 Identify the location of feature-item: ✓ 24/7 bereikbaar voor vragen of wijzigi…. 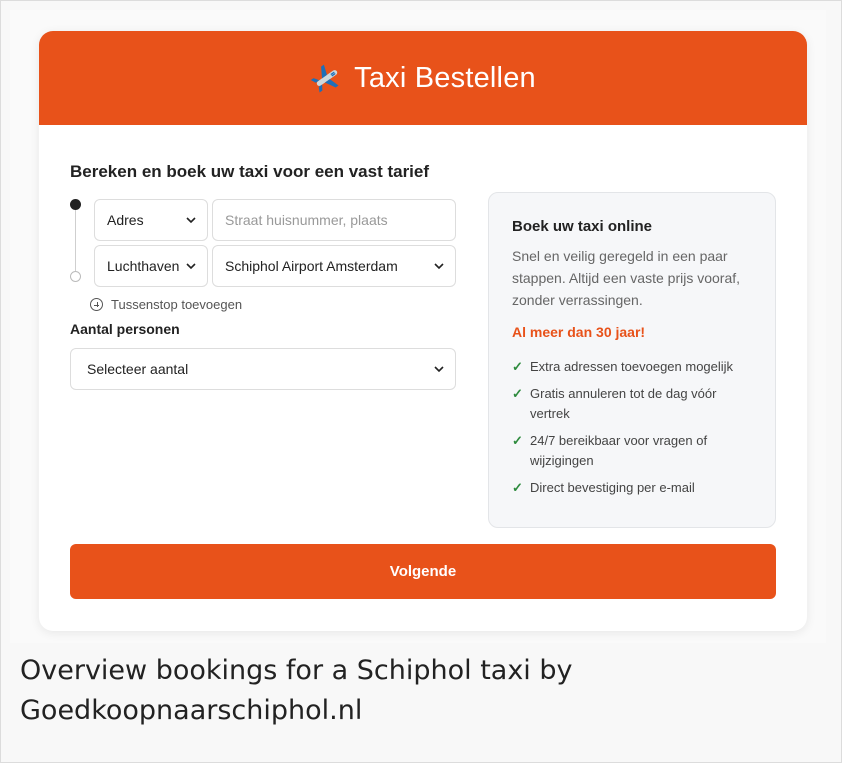
(632, 451).